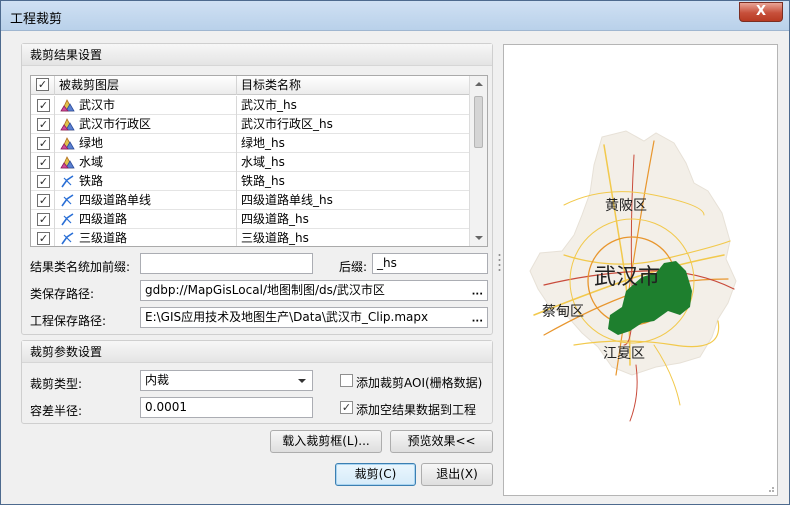 The image size is (790, 505). Describe the element at coordinates (395, 16) in the screenshot. I see `title-bar: 工程裁剪 X` at that location.